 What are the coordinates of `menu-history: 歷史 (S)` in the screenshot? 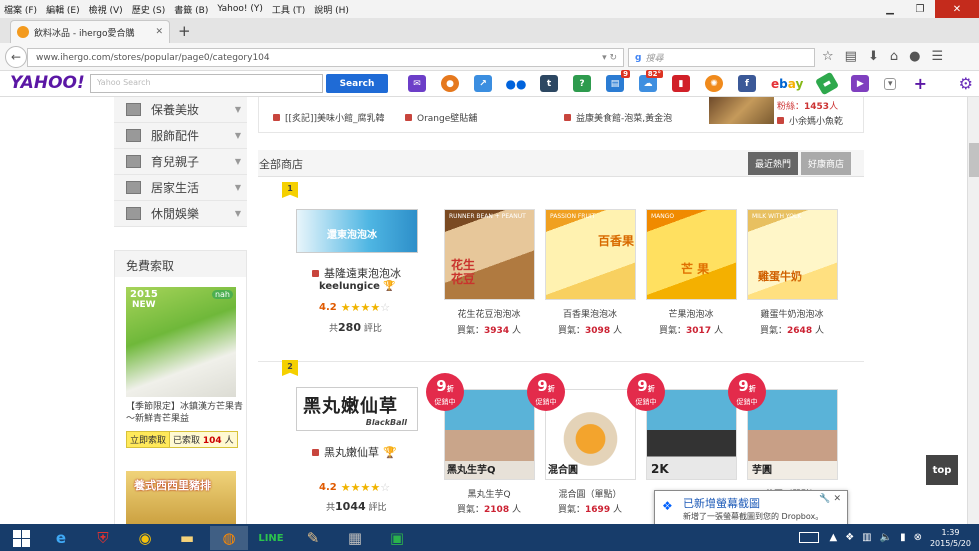 It's located at (149, 9).